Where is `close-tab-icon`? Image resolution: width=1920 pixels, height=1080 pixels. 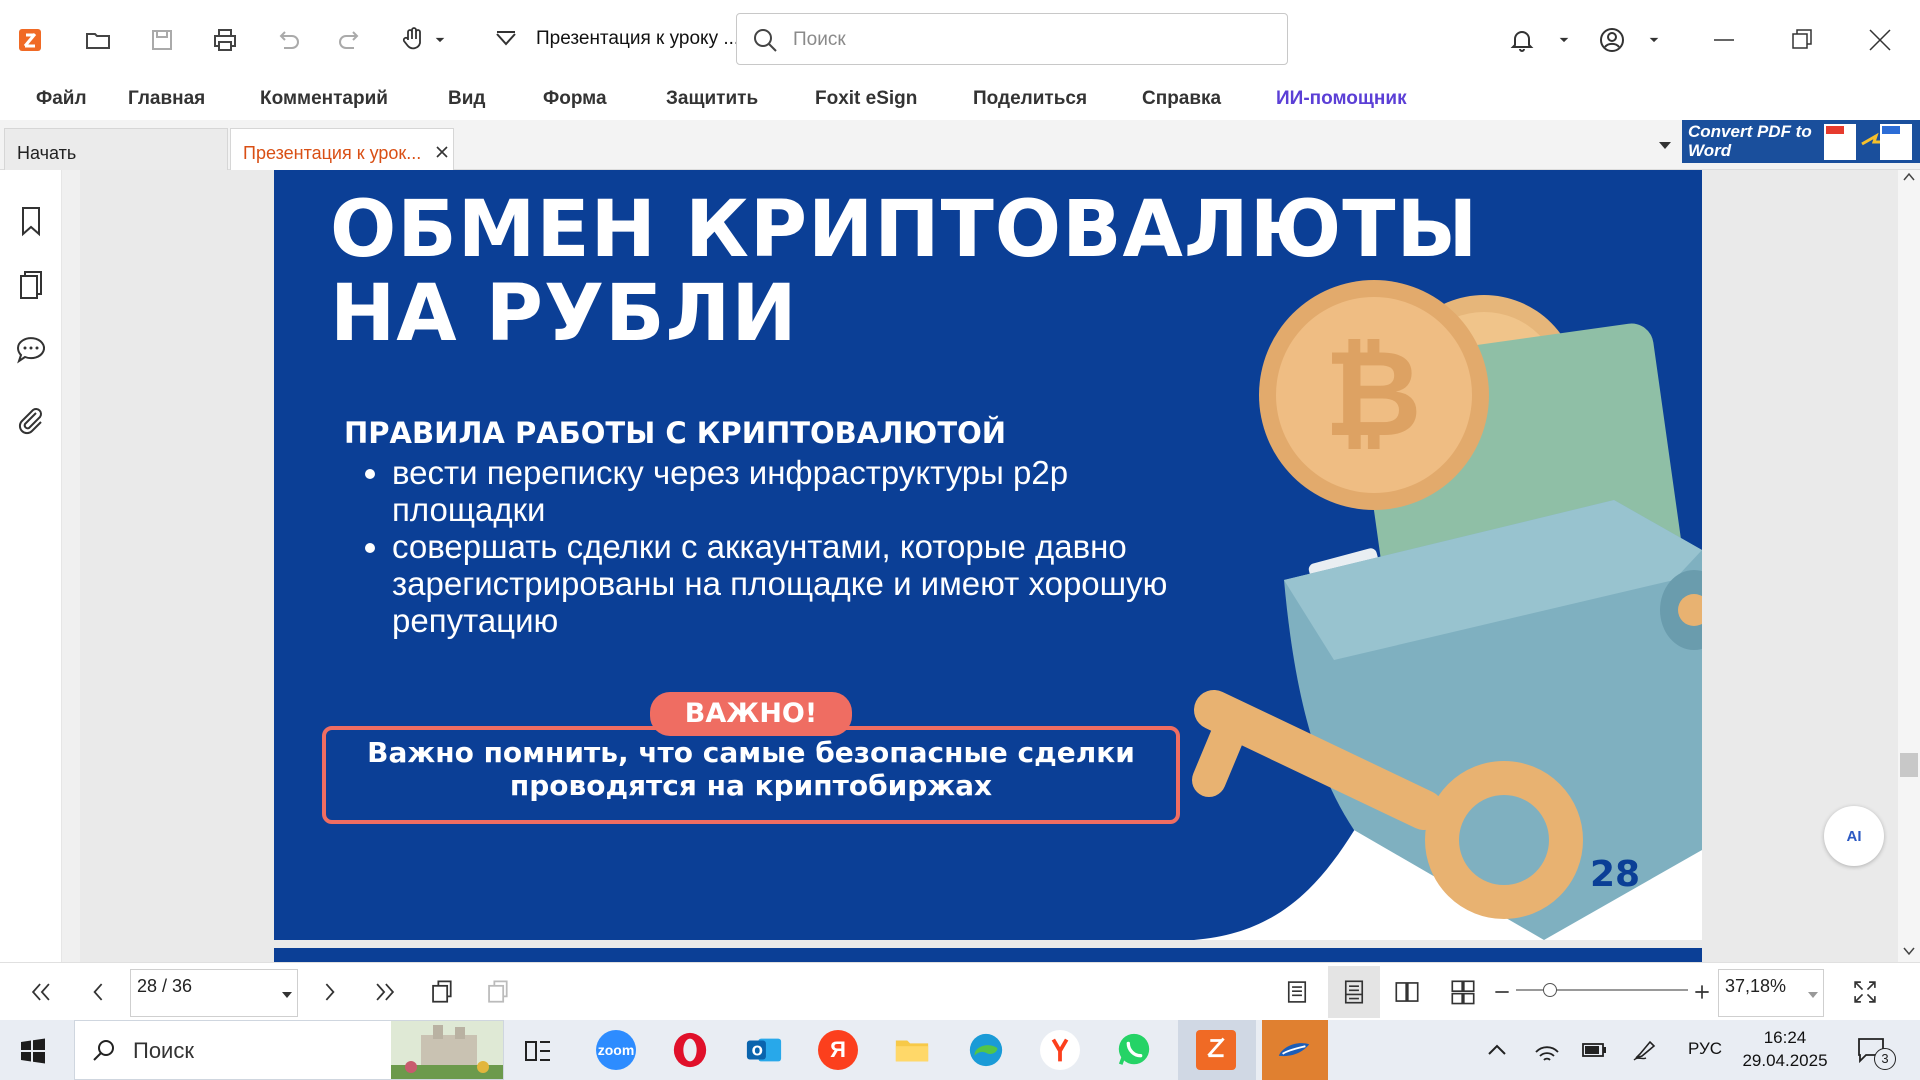 close-tab-icon is located at coordinates (442, 152).